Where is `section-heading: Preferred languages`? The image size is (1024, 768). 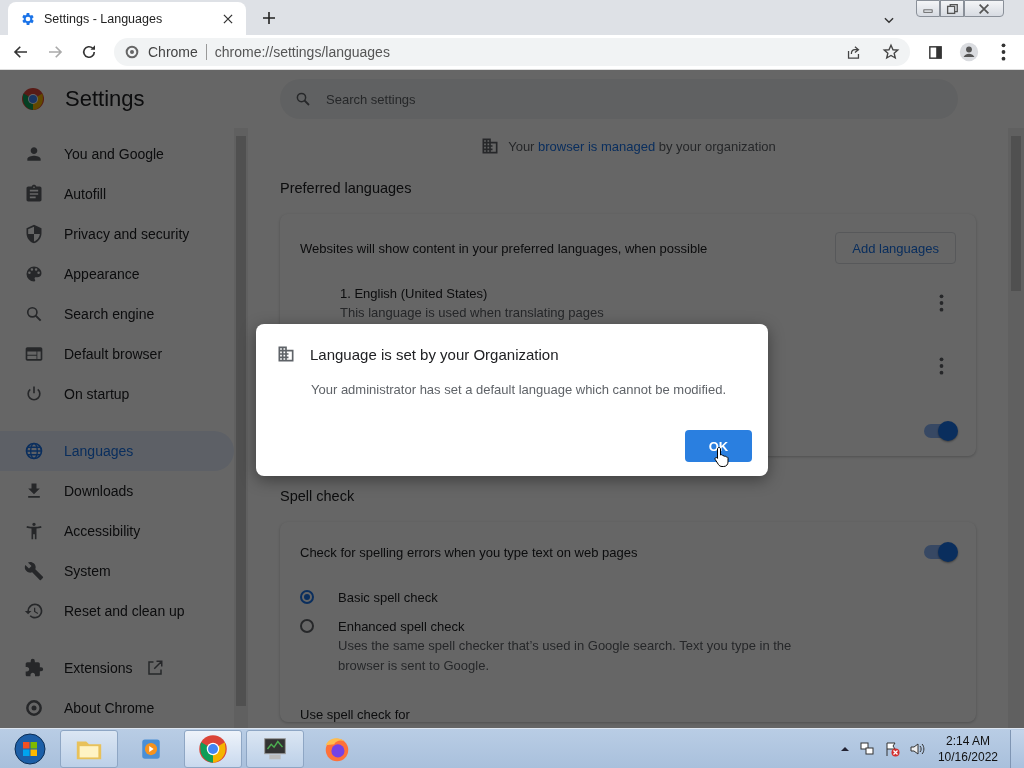
section-heading: Preferred languages is located at coordinates (346, 188).